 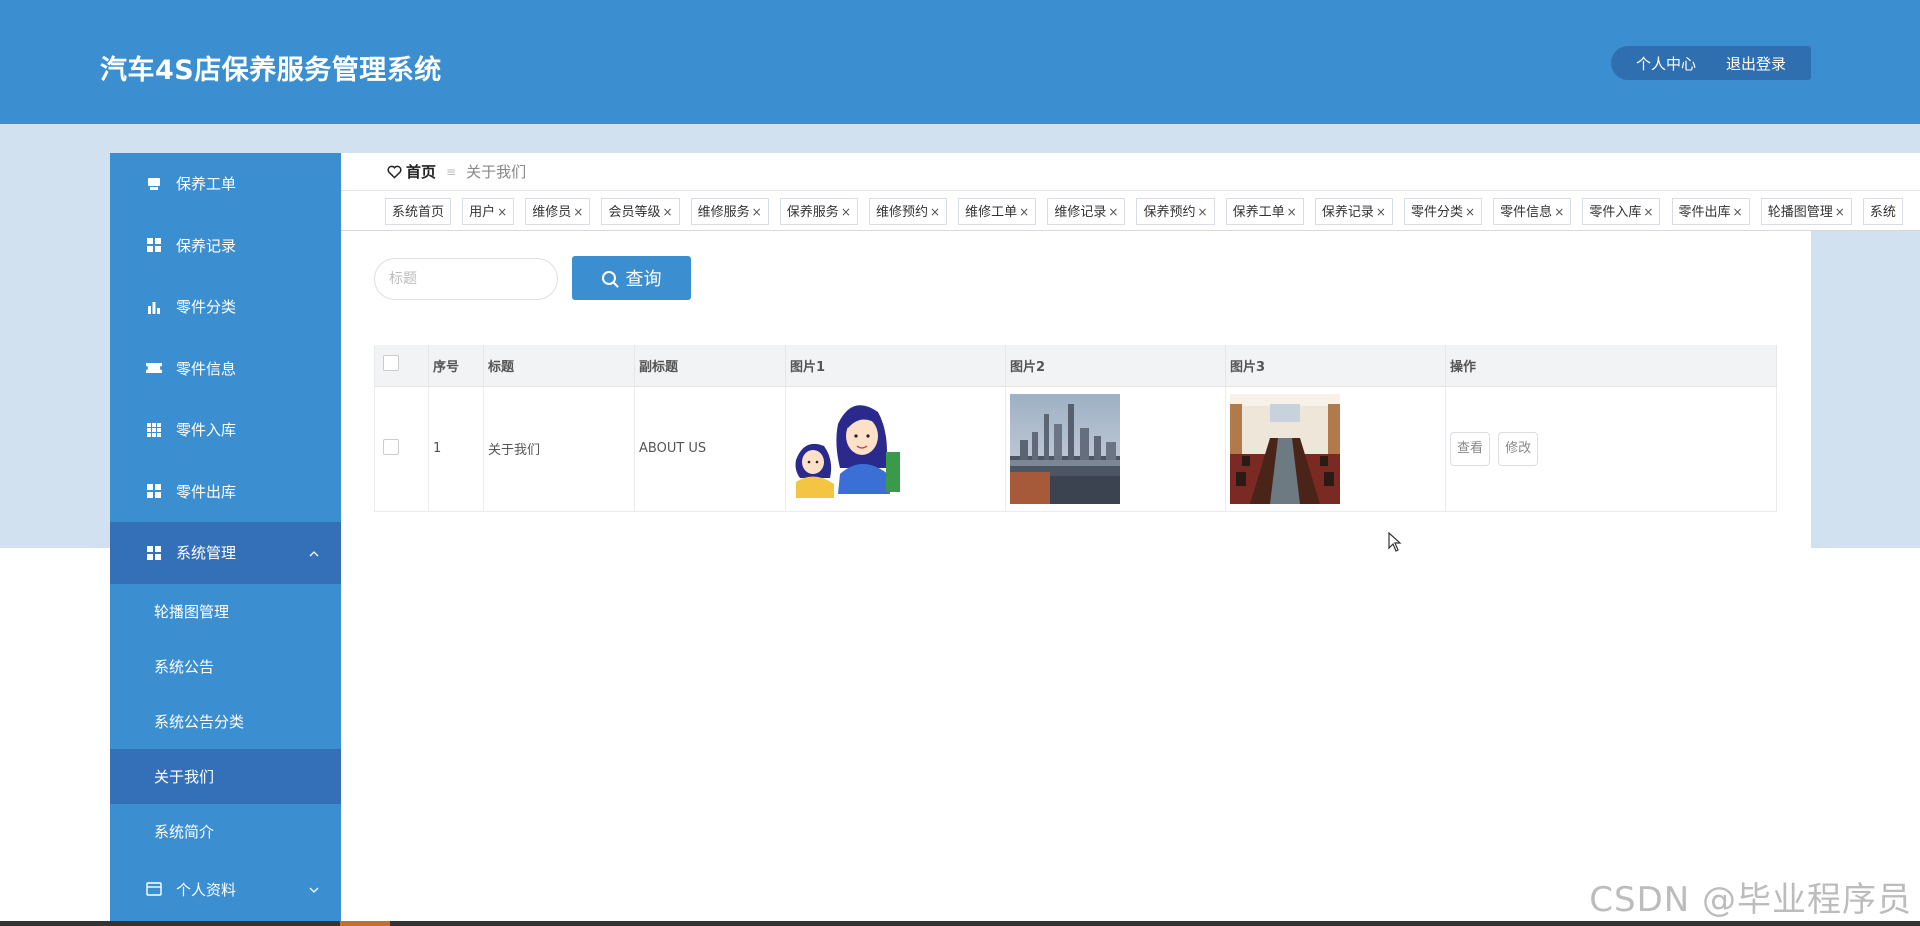 What do you see at coordinates (391, 363) in the screenshot?
I see `select-all-checkbox` at bounding box center [391, 363].